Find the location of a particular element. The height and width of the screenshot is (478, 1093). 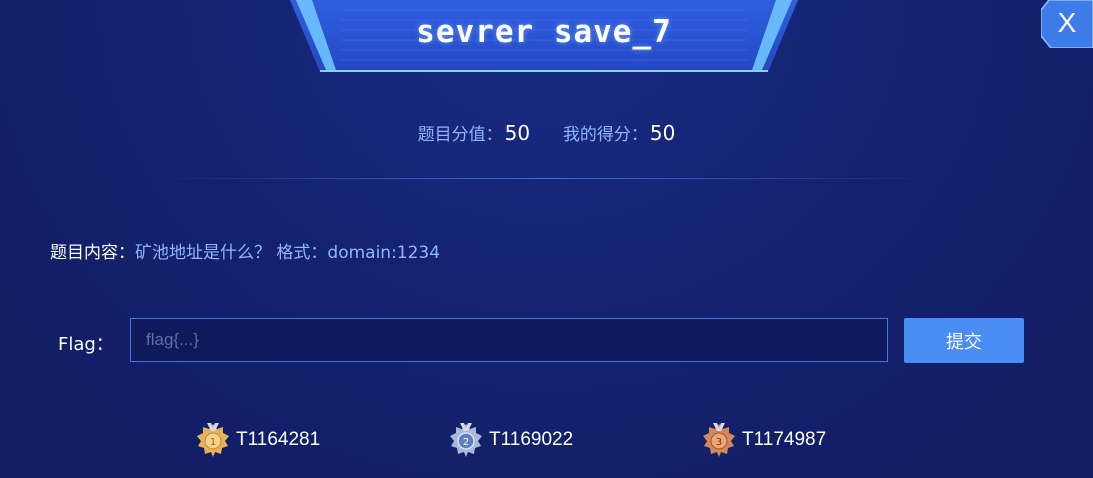

question-value-label: 题目分值： is located at coordinates (460, 135).